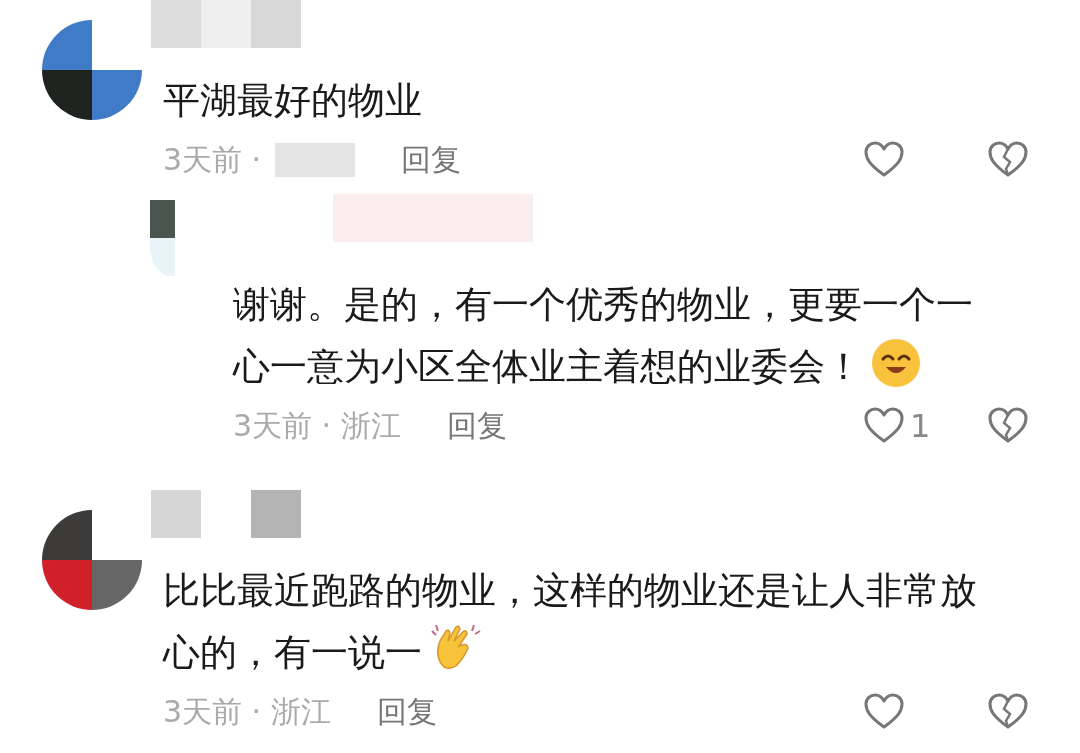 The height and width of the screenshot is (753, 1080). What do you see at coordinates (920, 426) in the screenshot?
I see `like-count: 1` at bounding box center [920, 426].